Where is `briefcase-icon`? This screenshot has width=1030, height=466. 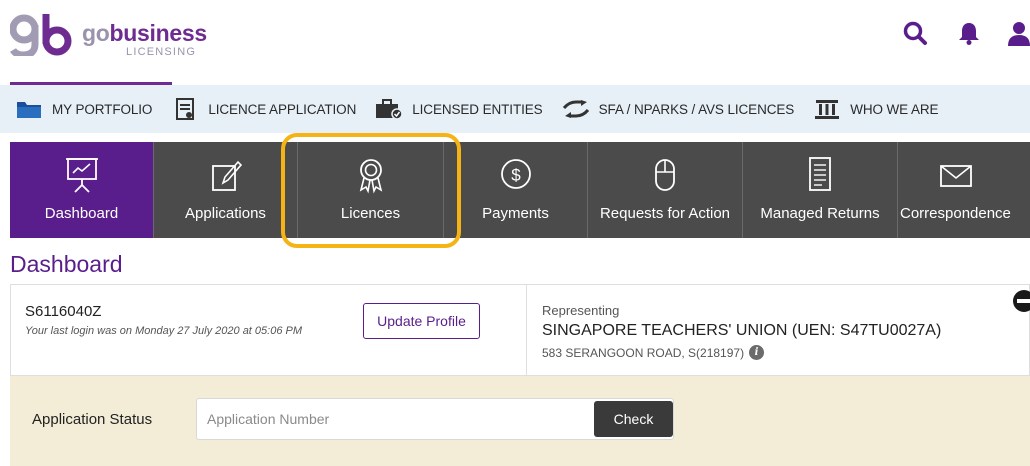
briefcase-icon is located at coordinates (389, 109).